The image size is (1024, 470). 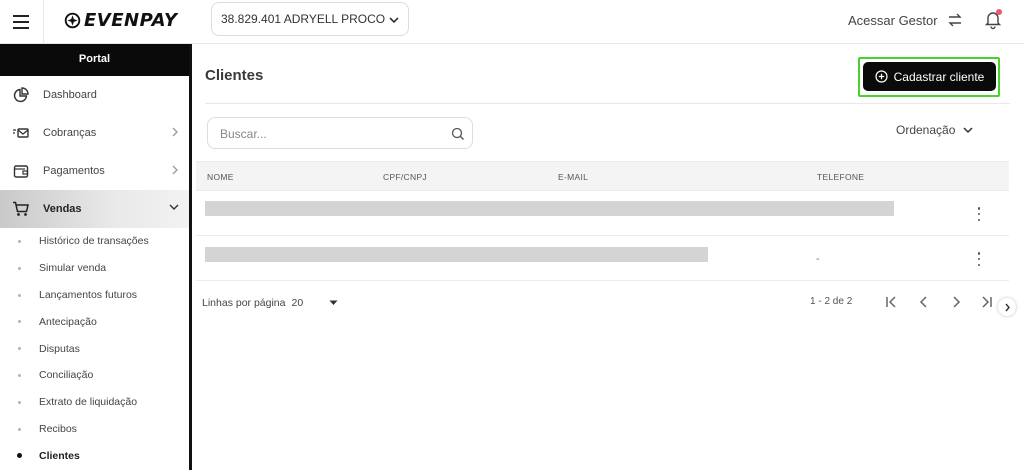 What do you see at coordinates (607, 103) in the screenshot?
I see `title-divider` at bounding box center [607, 103].